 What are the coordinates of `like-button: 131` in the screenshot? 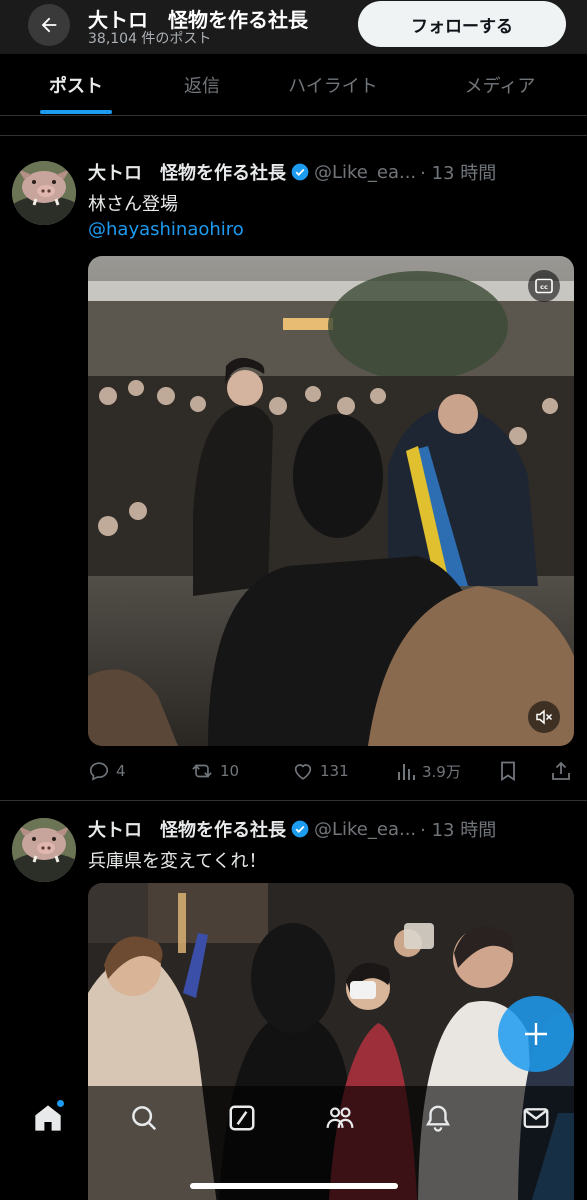 It's located at (320, 771).